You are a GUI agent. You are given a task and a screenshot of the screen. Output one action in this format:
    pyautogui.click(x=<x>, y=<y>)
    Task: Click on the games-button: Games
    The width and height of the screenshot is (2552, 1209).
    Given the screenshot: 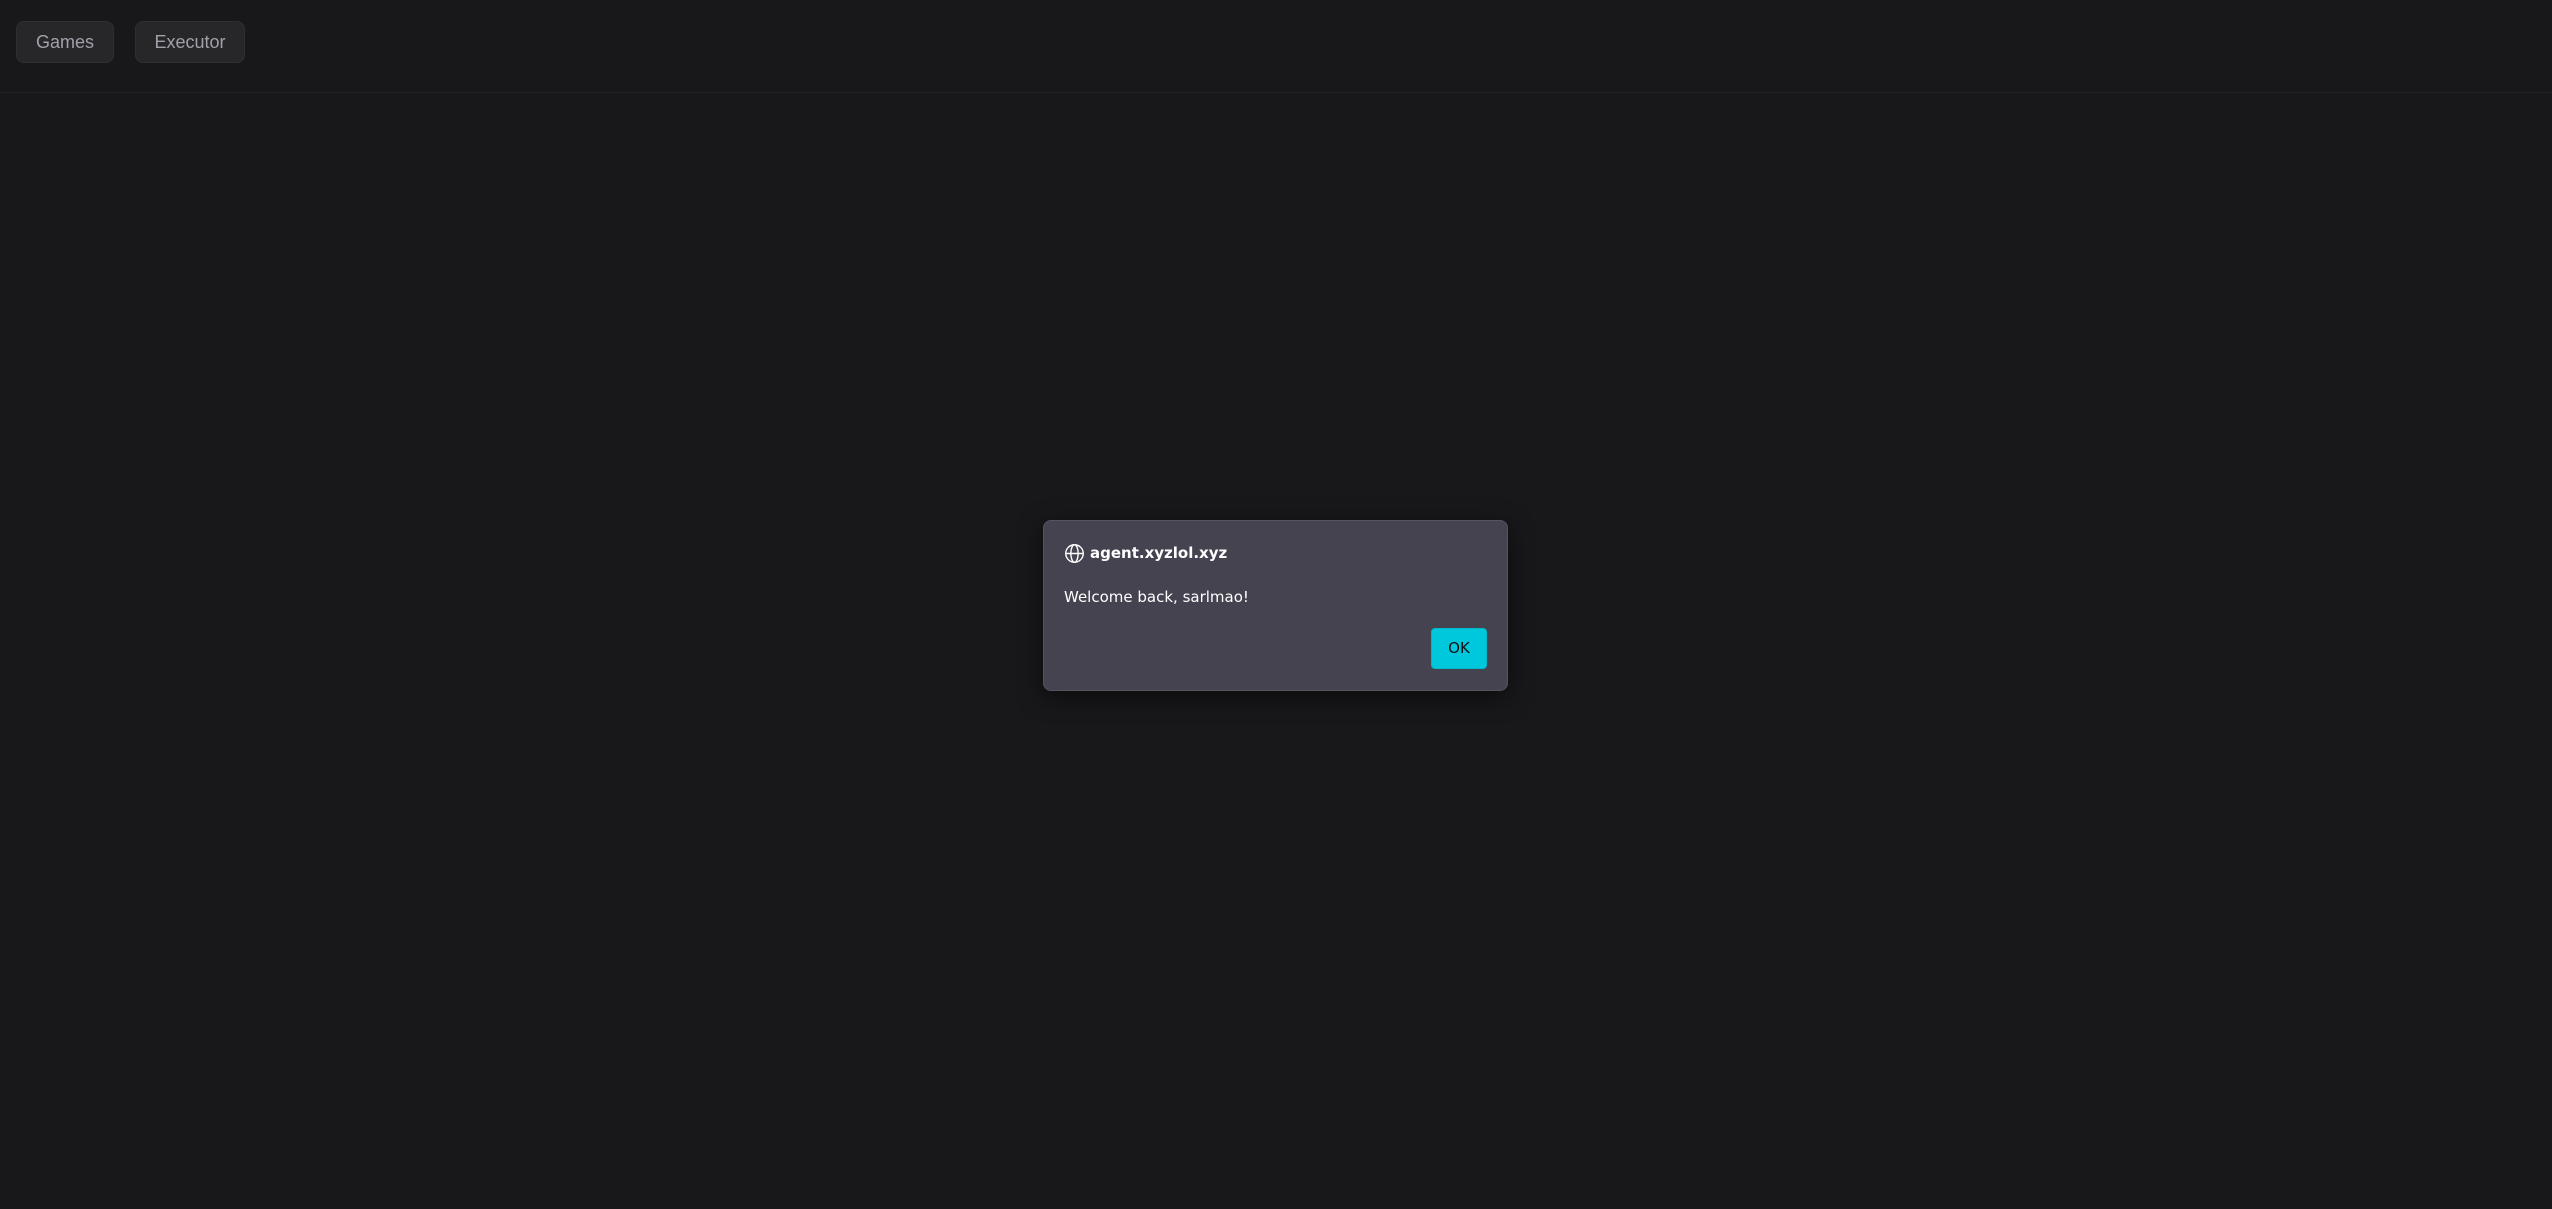 What is the action you would take?
    pyautogui.click(x=65, y=42)
    